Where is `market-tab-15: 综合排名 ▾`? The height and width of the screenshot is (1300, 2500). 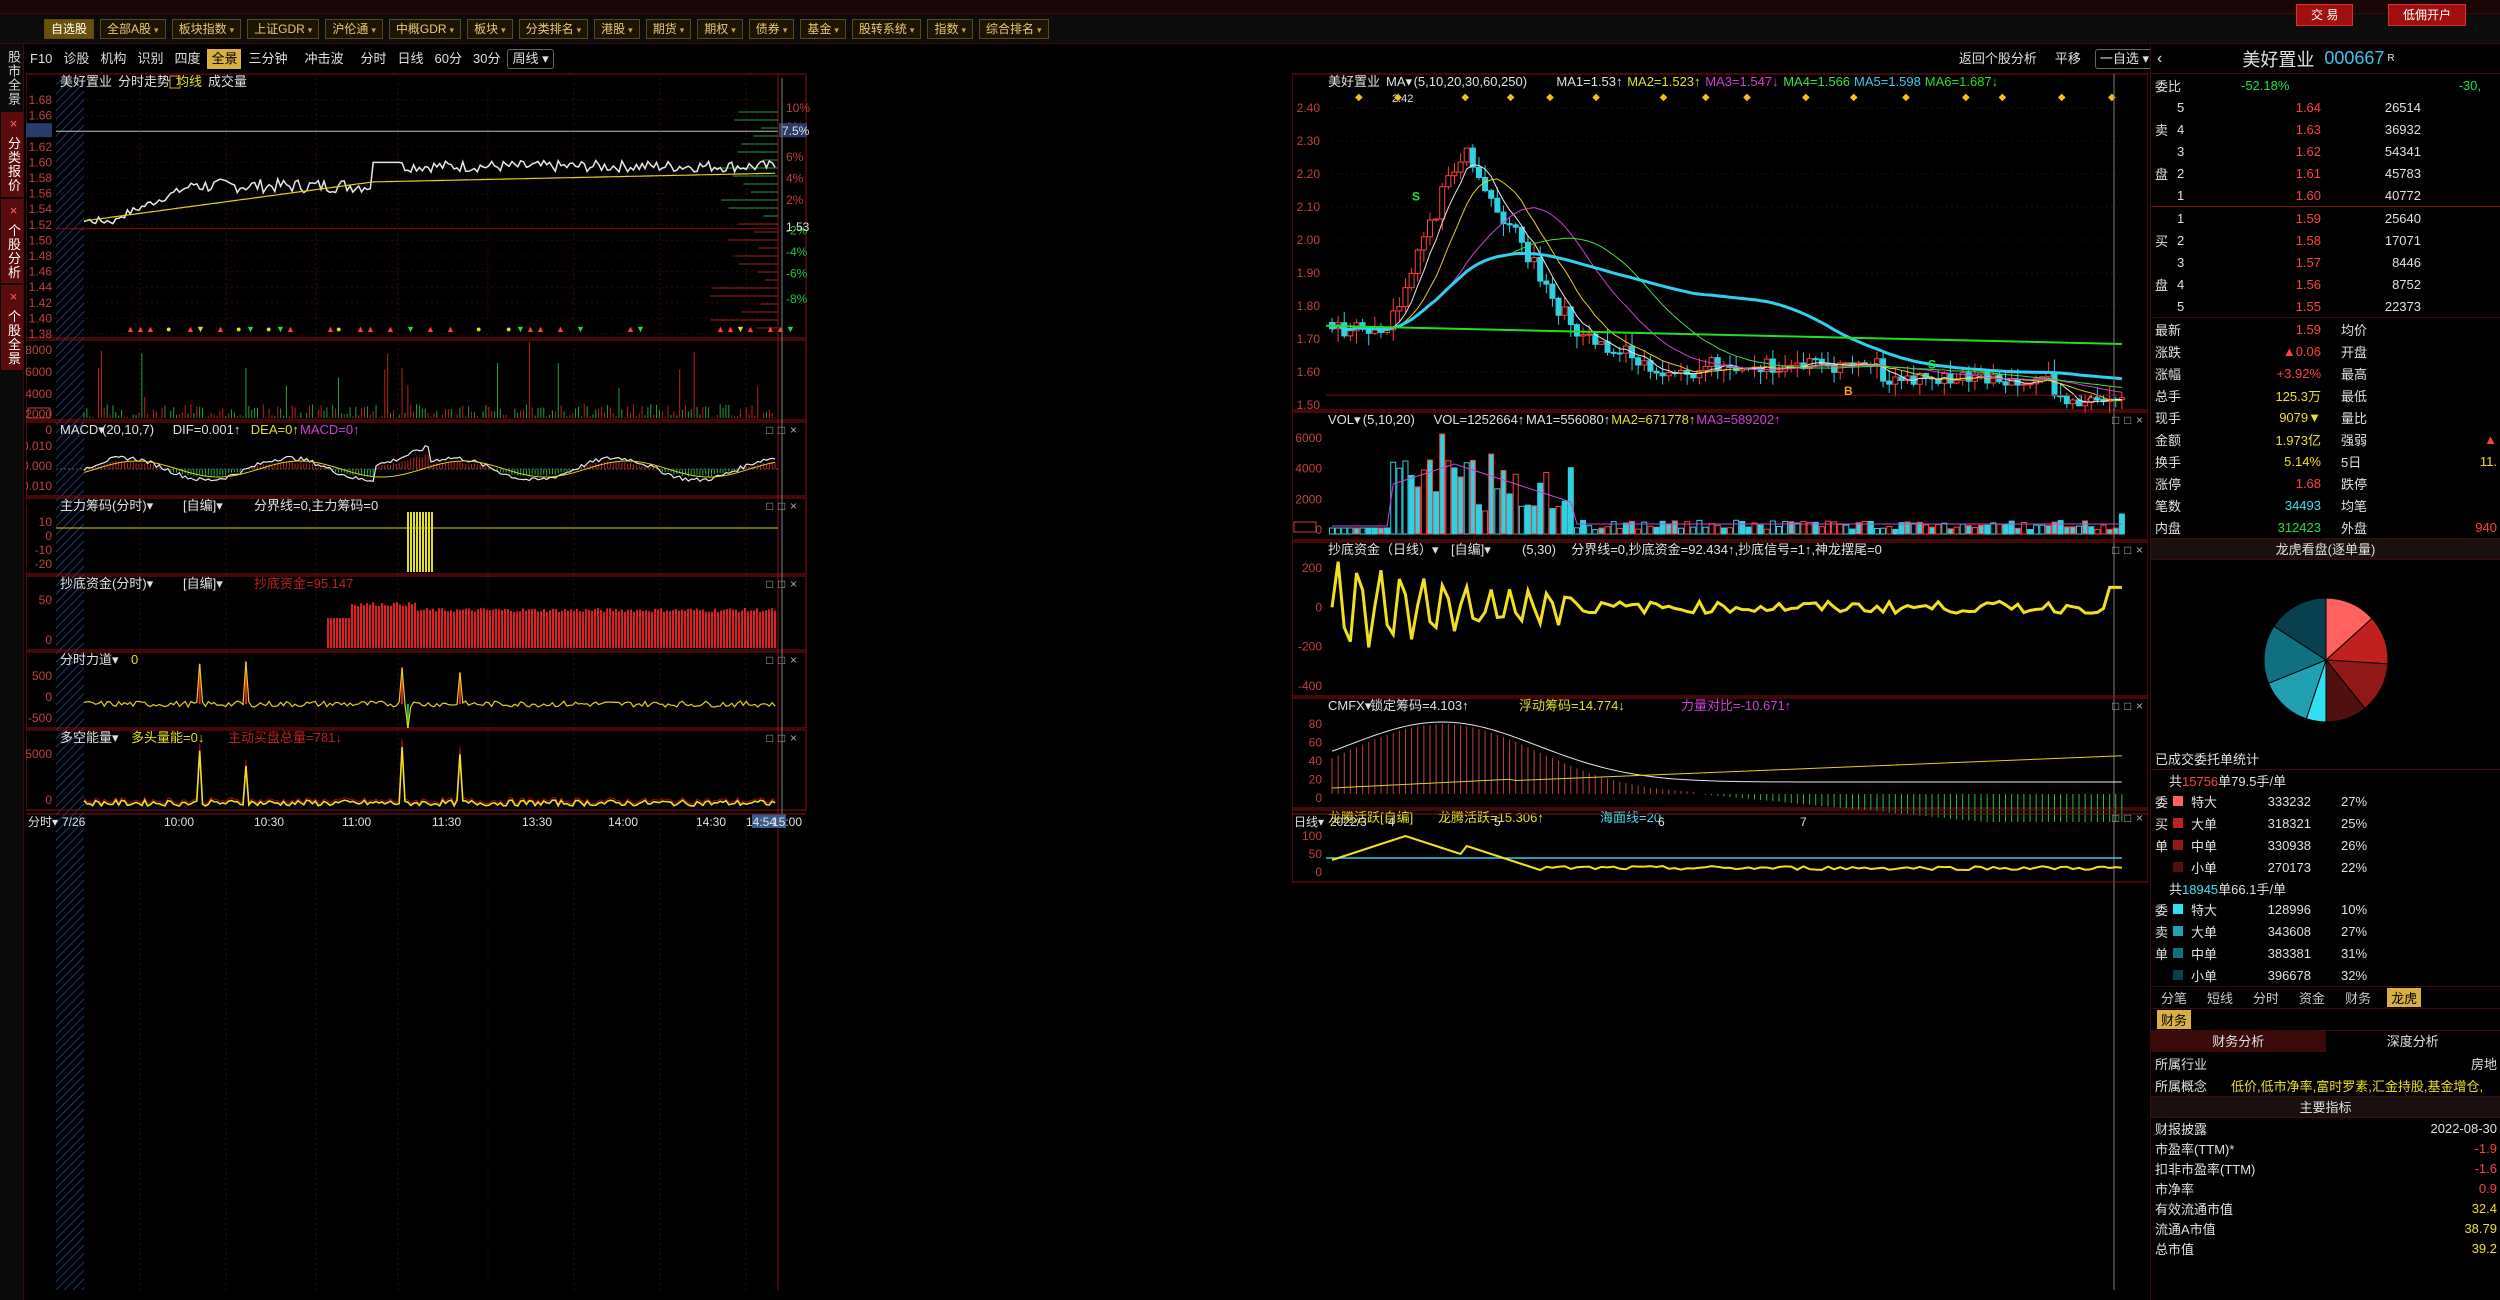
market-tab-15: 综合排名 ▾ is located at coordinates (1013, 28).